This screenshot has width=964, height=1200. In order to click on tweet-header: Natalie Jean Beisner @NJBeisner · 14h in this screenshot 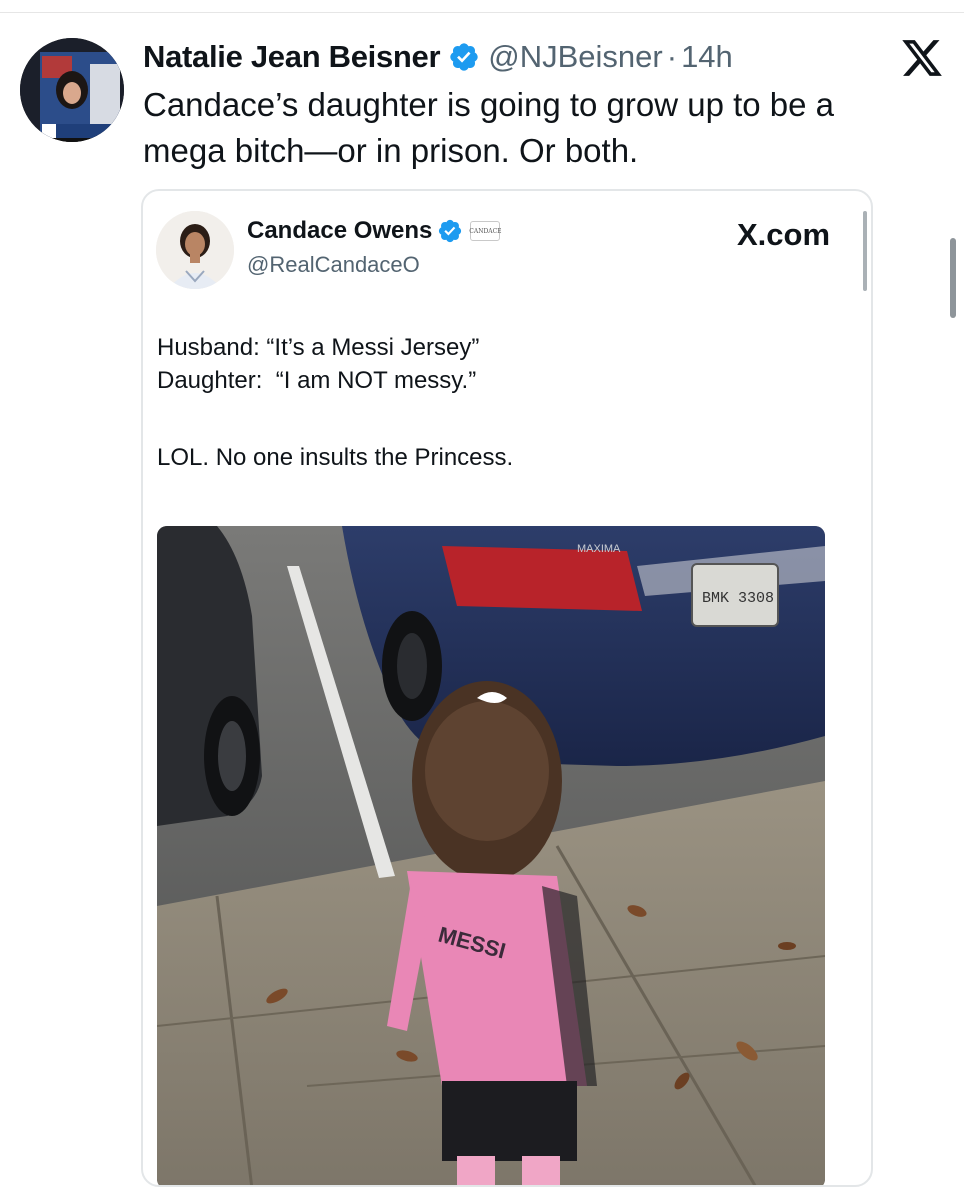, I will do `click(438, 57)`.